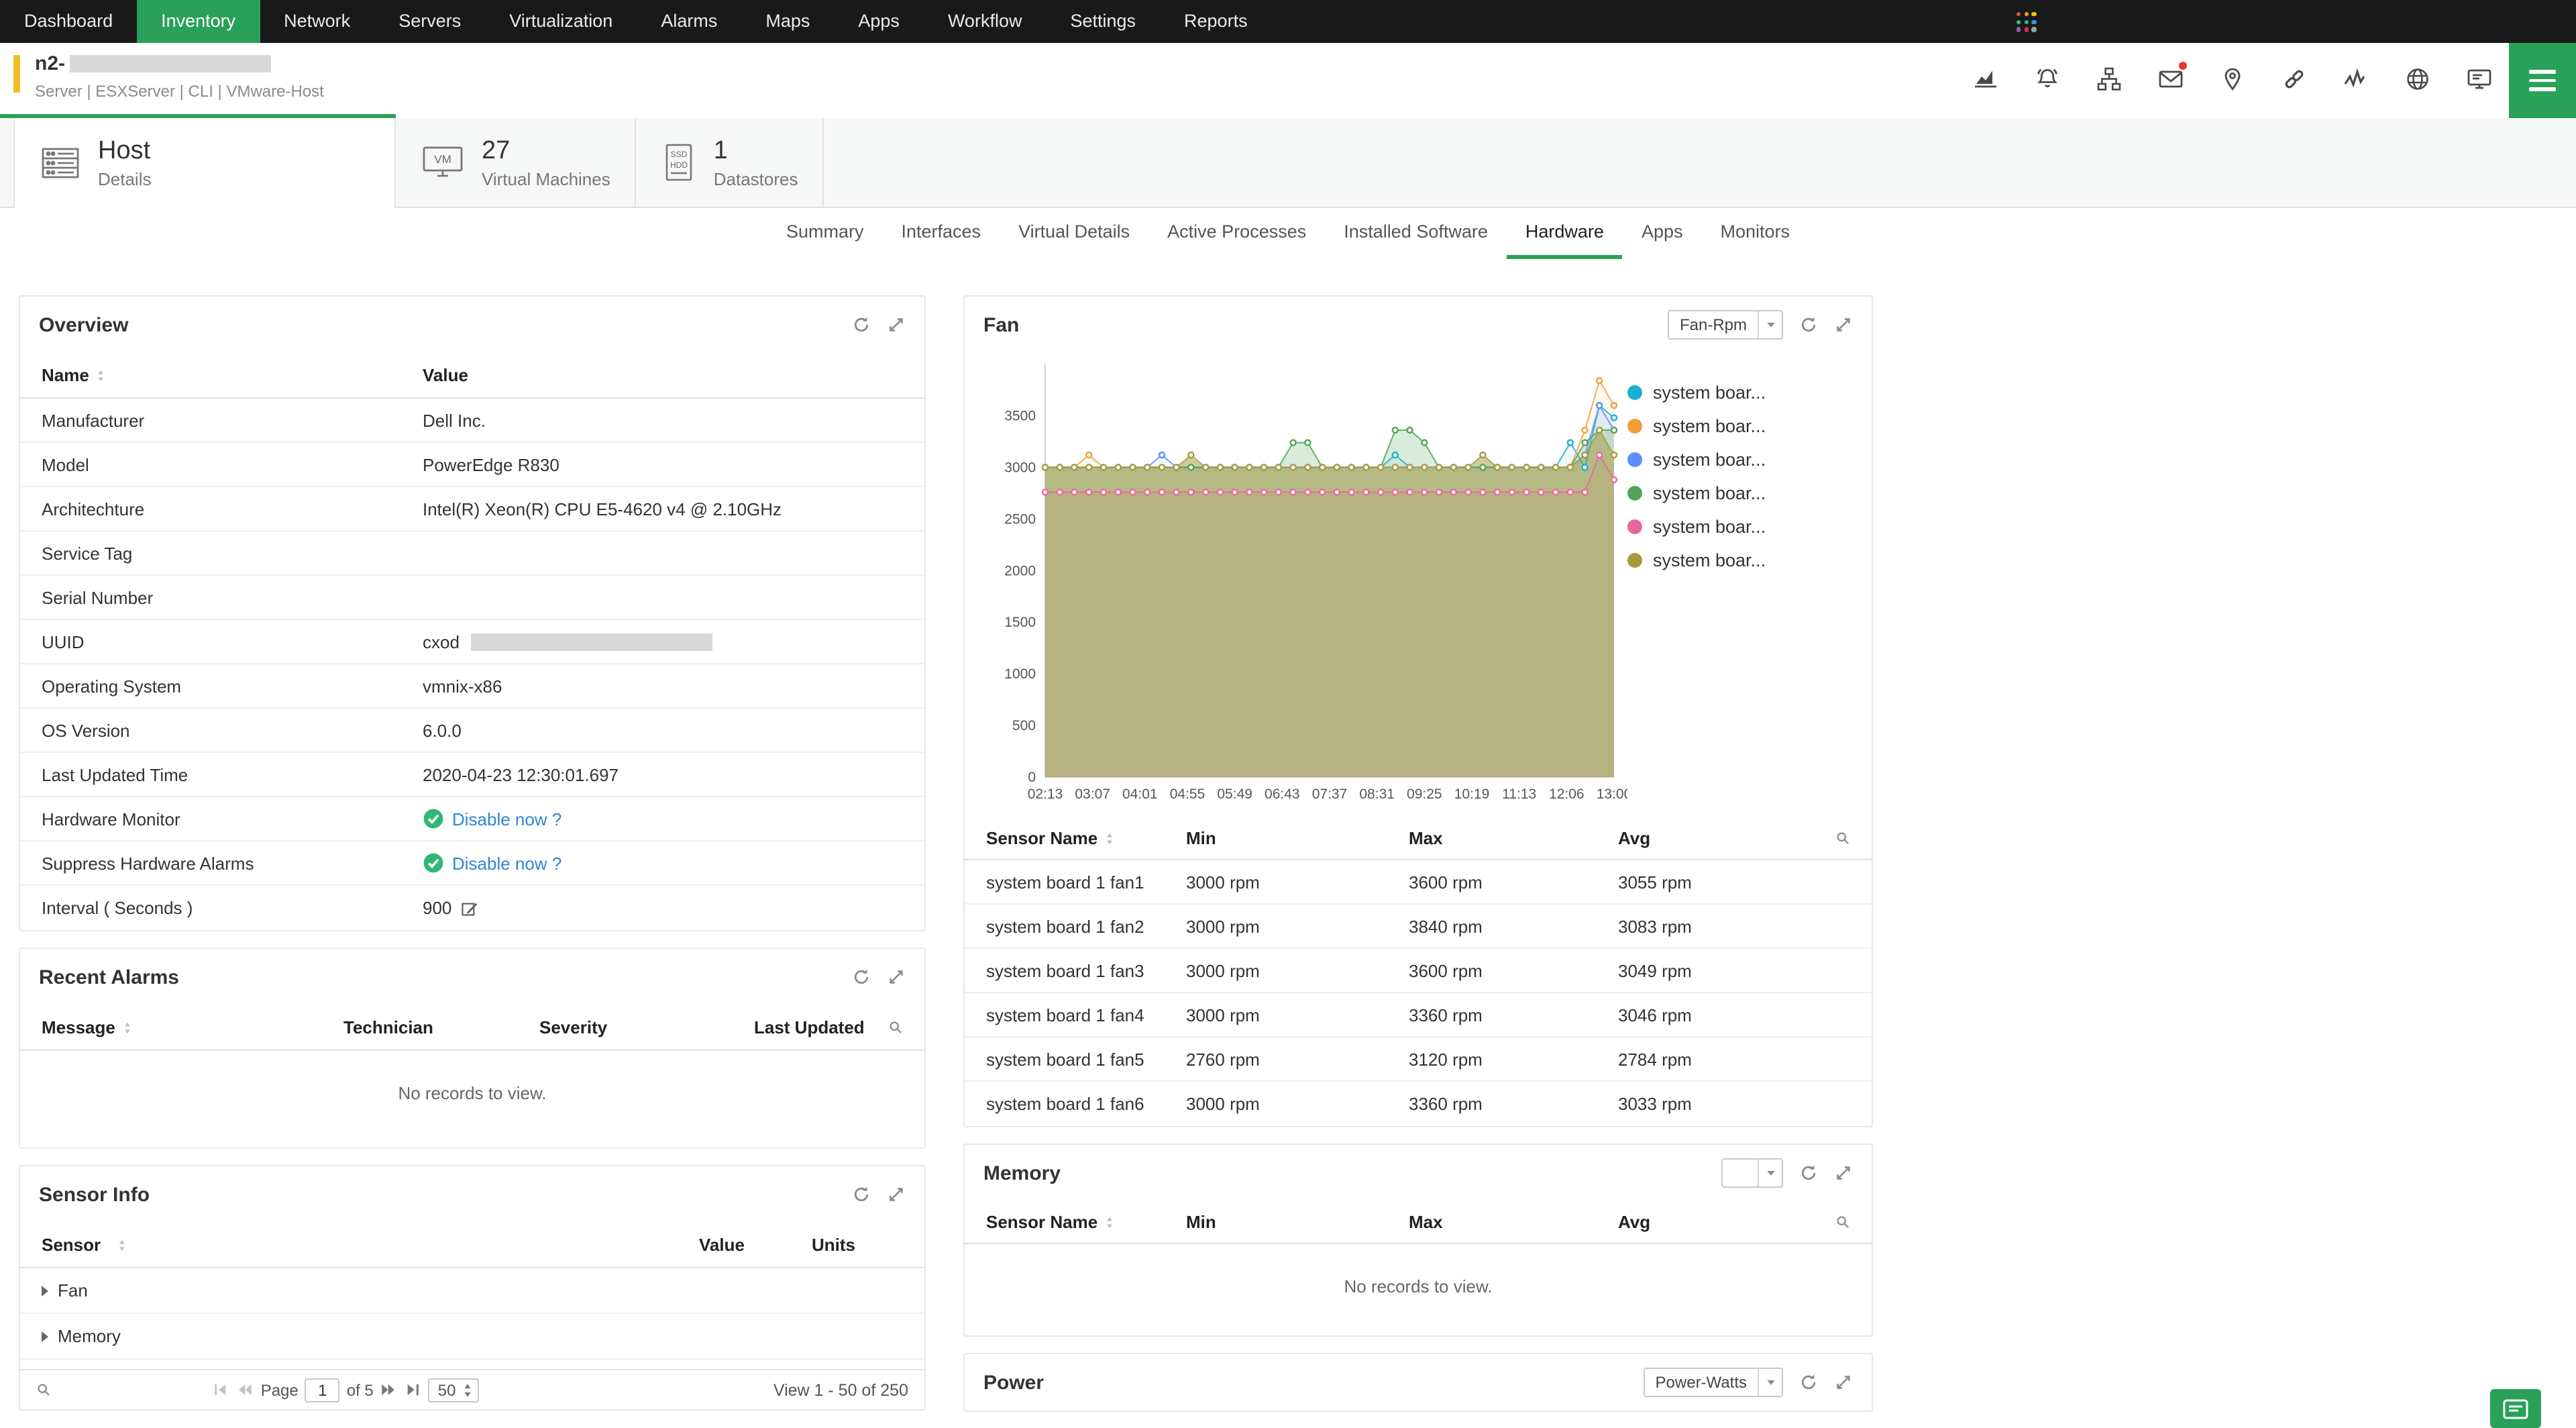 Image resolution: width=2576 pixels, height=1428 pixels. What do you see at coordinates (2172, 77) in the screenshot?
I see `mail-icon` at bounding box center [2172, 77].